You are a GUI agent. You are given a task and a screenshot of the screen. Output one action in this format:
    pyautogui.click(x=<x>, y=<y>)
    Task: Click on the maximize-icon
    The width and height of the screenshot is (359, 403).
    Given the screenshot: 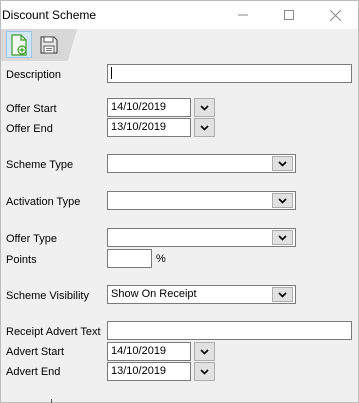 What is the action you would take?
    pyautogui.click(x=289, y=15)
    